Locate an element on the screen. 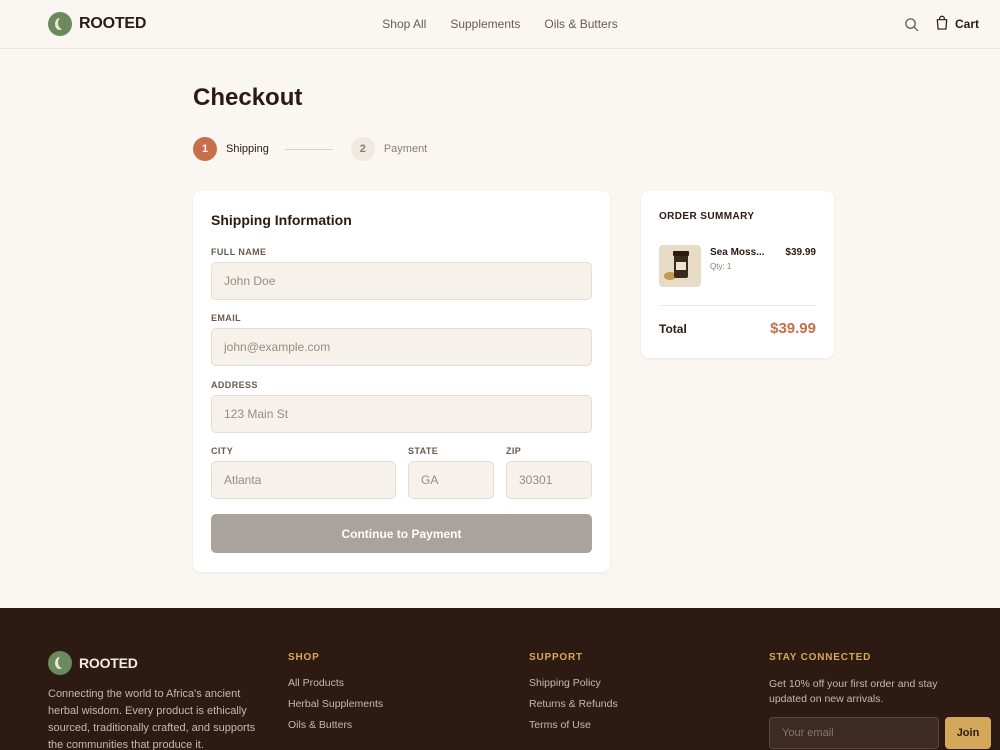  page-title: Checkout is located at coordinates (248, 97).